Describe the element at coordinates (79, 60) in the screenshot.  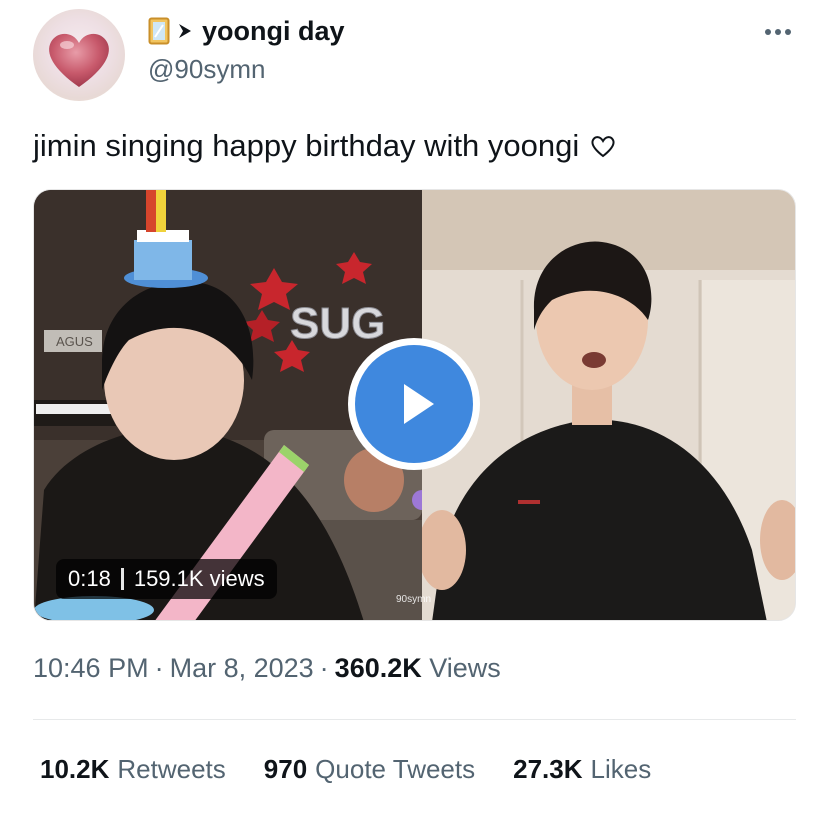
I see `heart-avatar-icon` at that location.